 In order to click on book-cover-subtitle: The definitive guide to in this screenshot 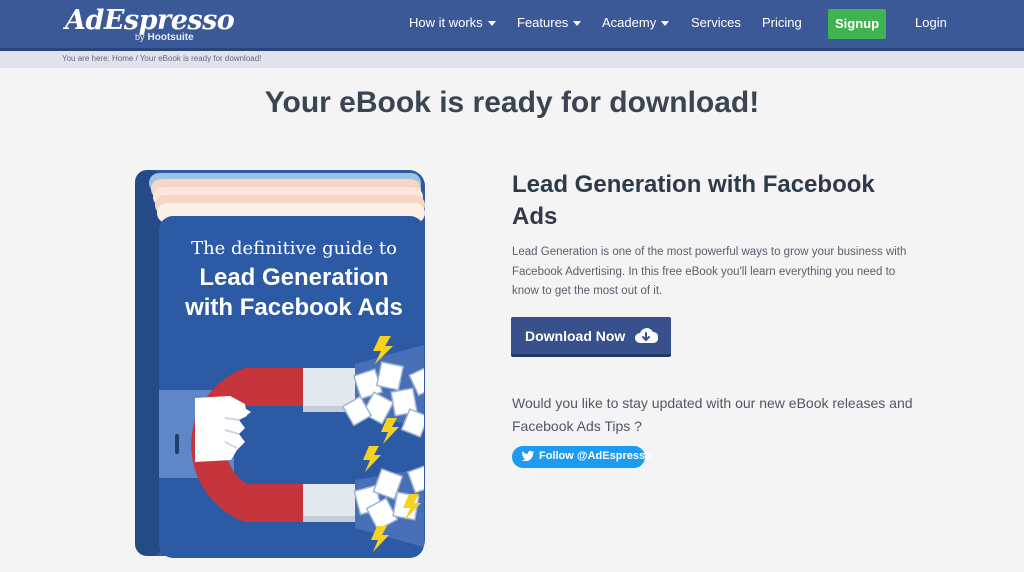, I will do `click(294, 248)`.